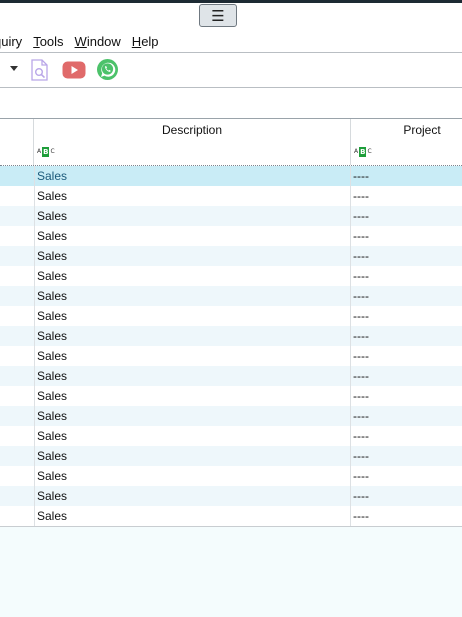  I want to click on text-type-icon: ABC, so click(46, 151).